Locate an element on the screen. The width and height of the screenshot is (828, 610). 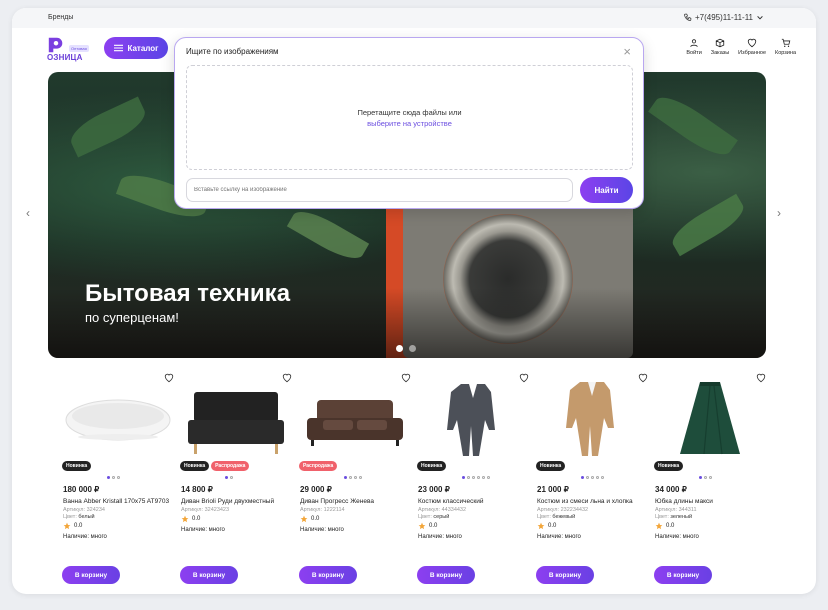
cart-button: Корзина is located at coordinates (785, 47).